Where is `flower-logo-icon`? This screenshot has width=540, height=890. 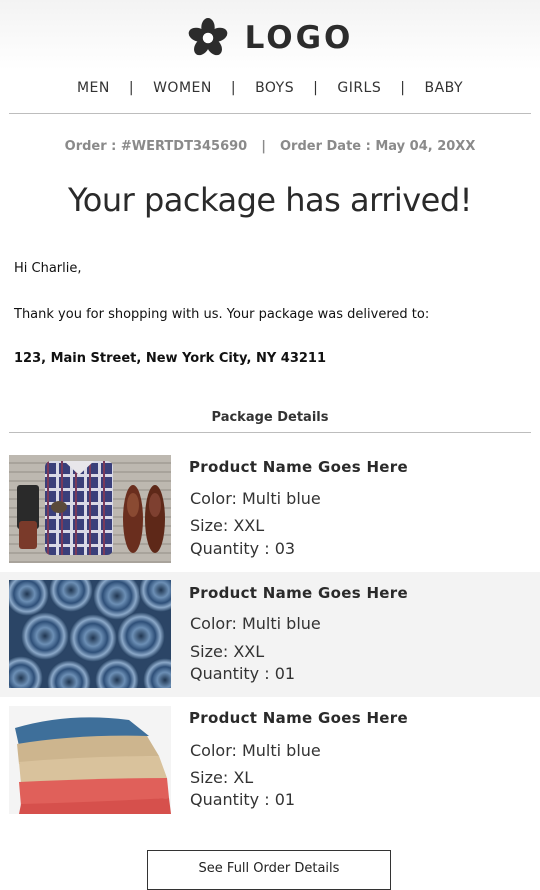 flower-logo-icon is located at coordinates (207, 36).